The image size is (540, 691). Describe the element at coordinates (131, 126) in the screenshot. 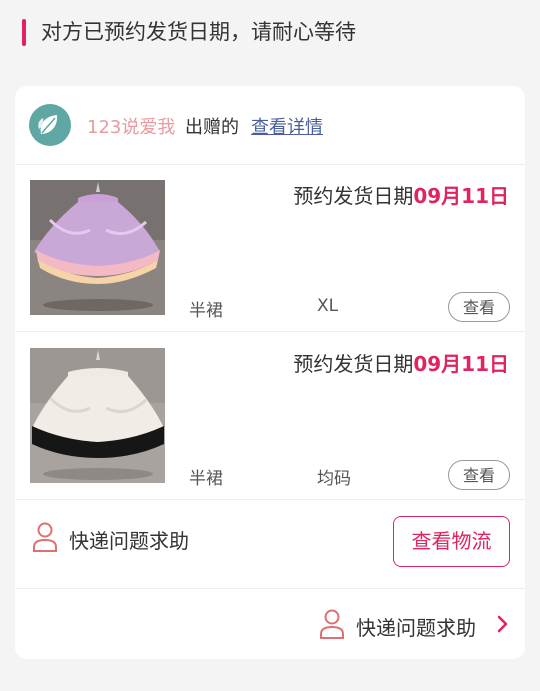

I see `donor-username: 123说爱我` at that location.